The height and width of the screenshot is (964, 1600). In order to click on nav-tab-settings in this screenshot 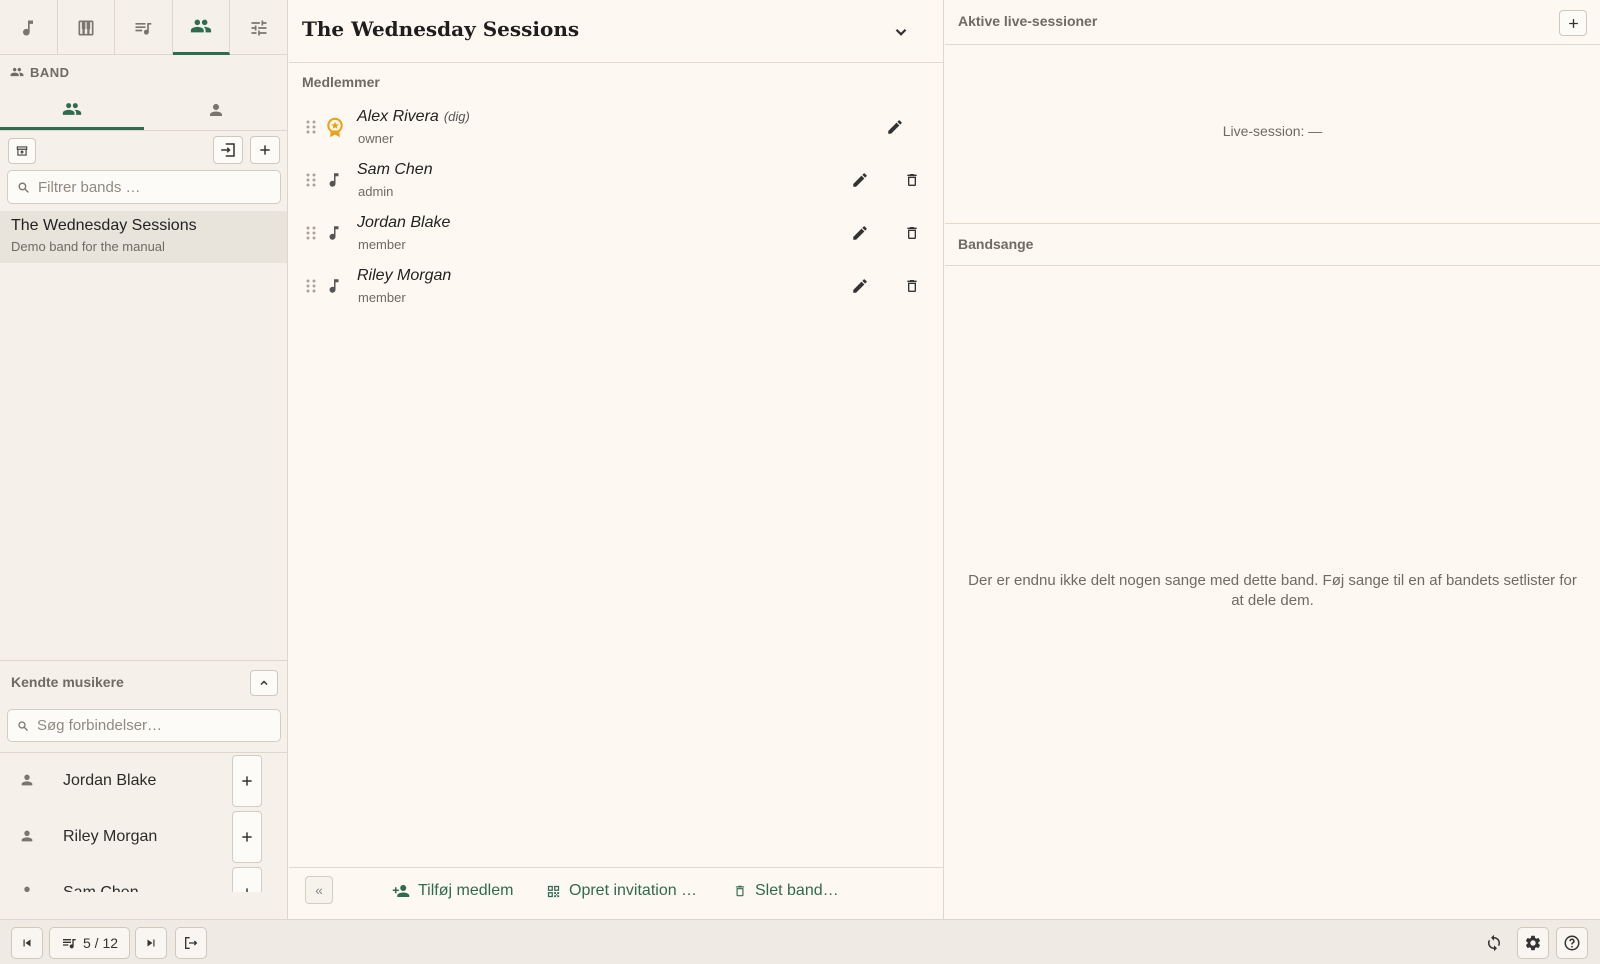, I will do `click(259, 27)`.